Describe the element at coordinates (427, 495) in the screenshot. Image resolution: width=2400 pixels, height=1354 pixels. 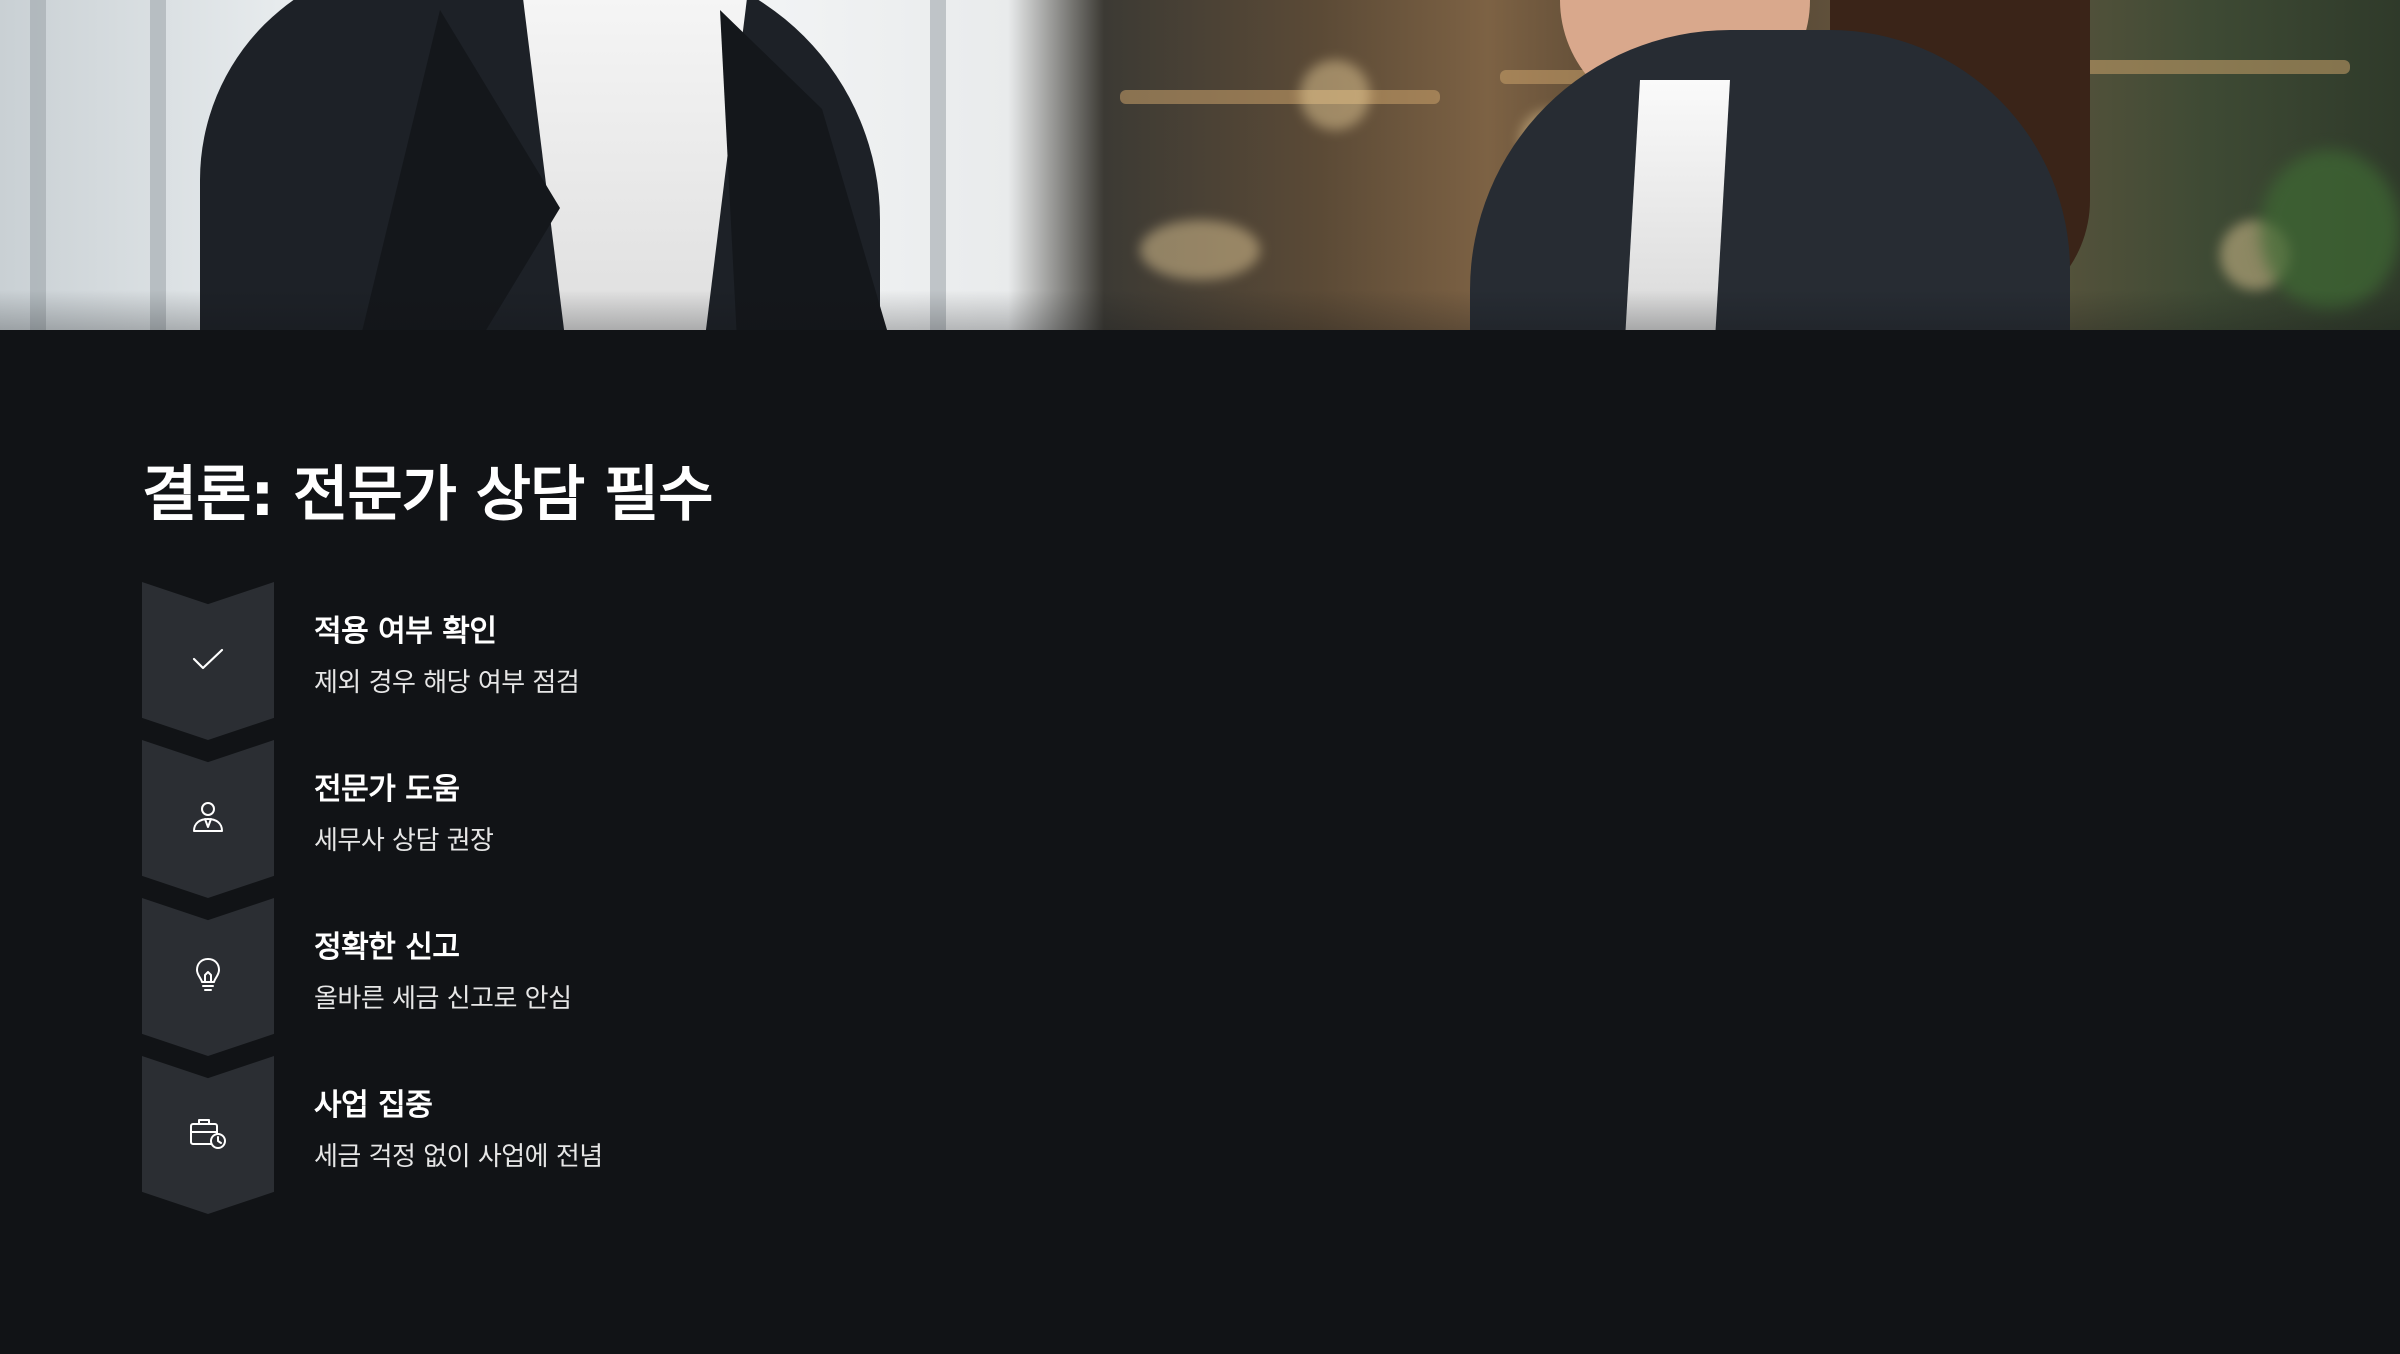
I see `page-title: 결론: 전문가 상담 필수` at that location.